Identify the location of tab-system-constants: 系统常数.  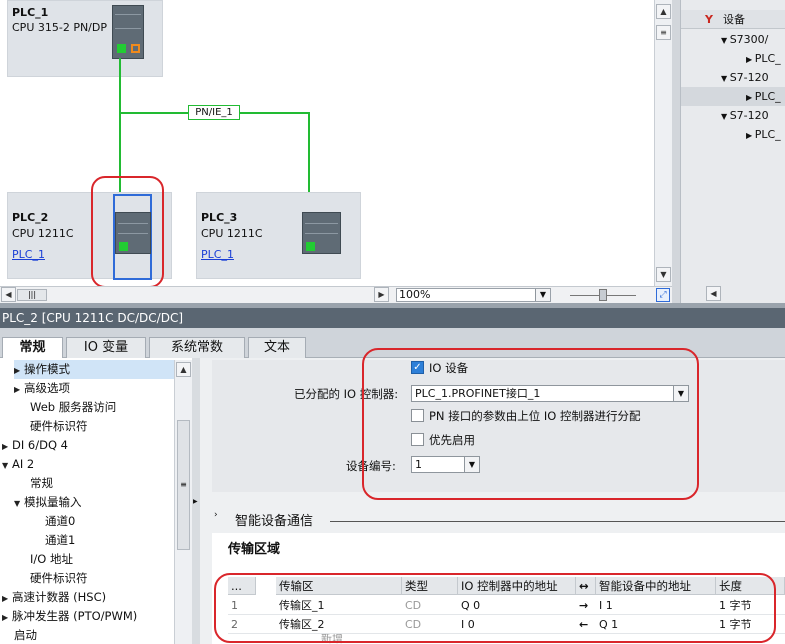
(197, 347).